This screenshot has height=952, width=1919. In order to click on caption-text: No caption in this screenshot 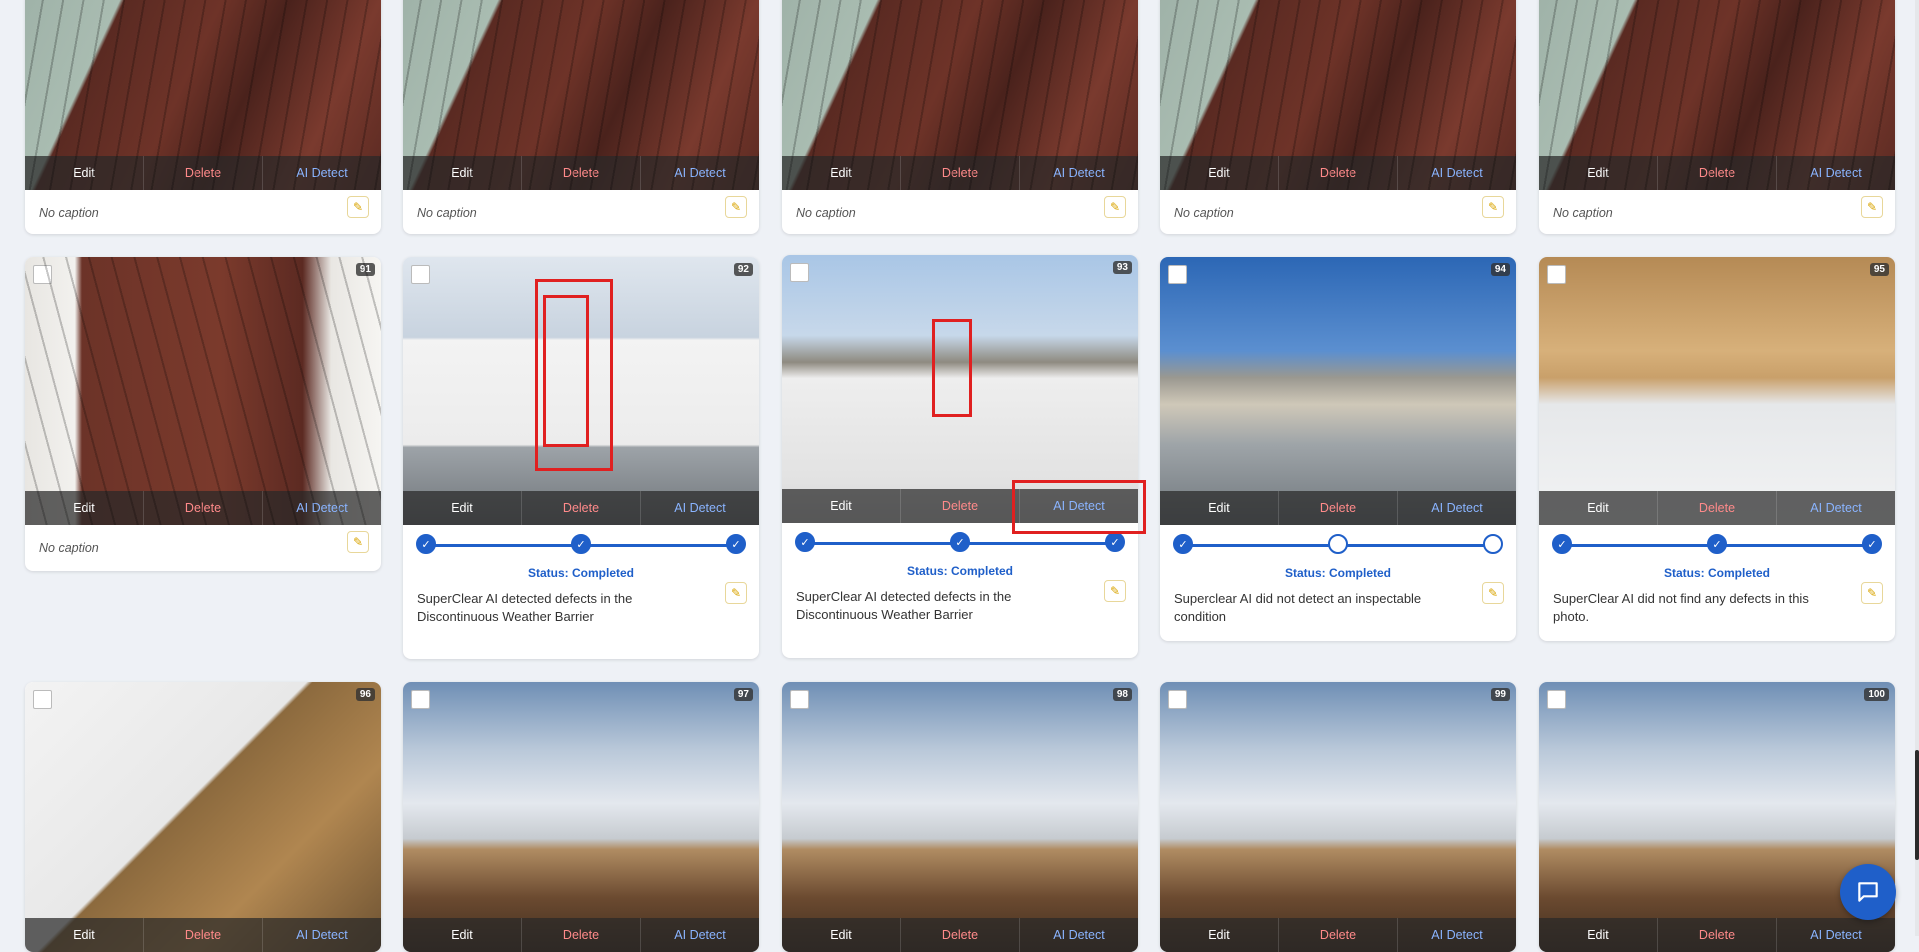, I will do `click(447, 213)`.